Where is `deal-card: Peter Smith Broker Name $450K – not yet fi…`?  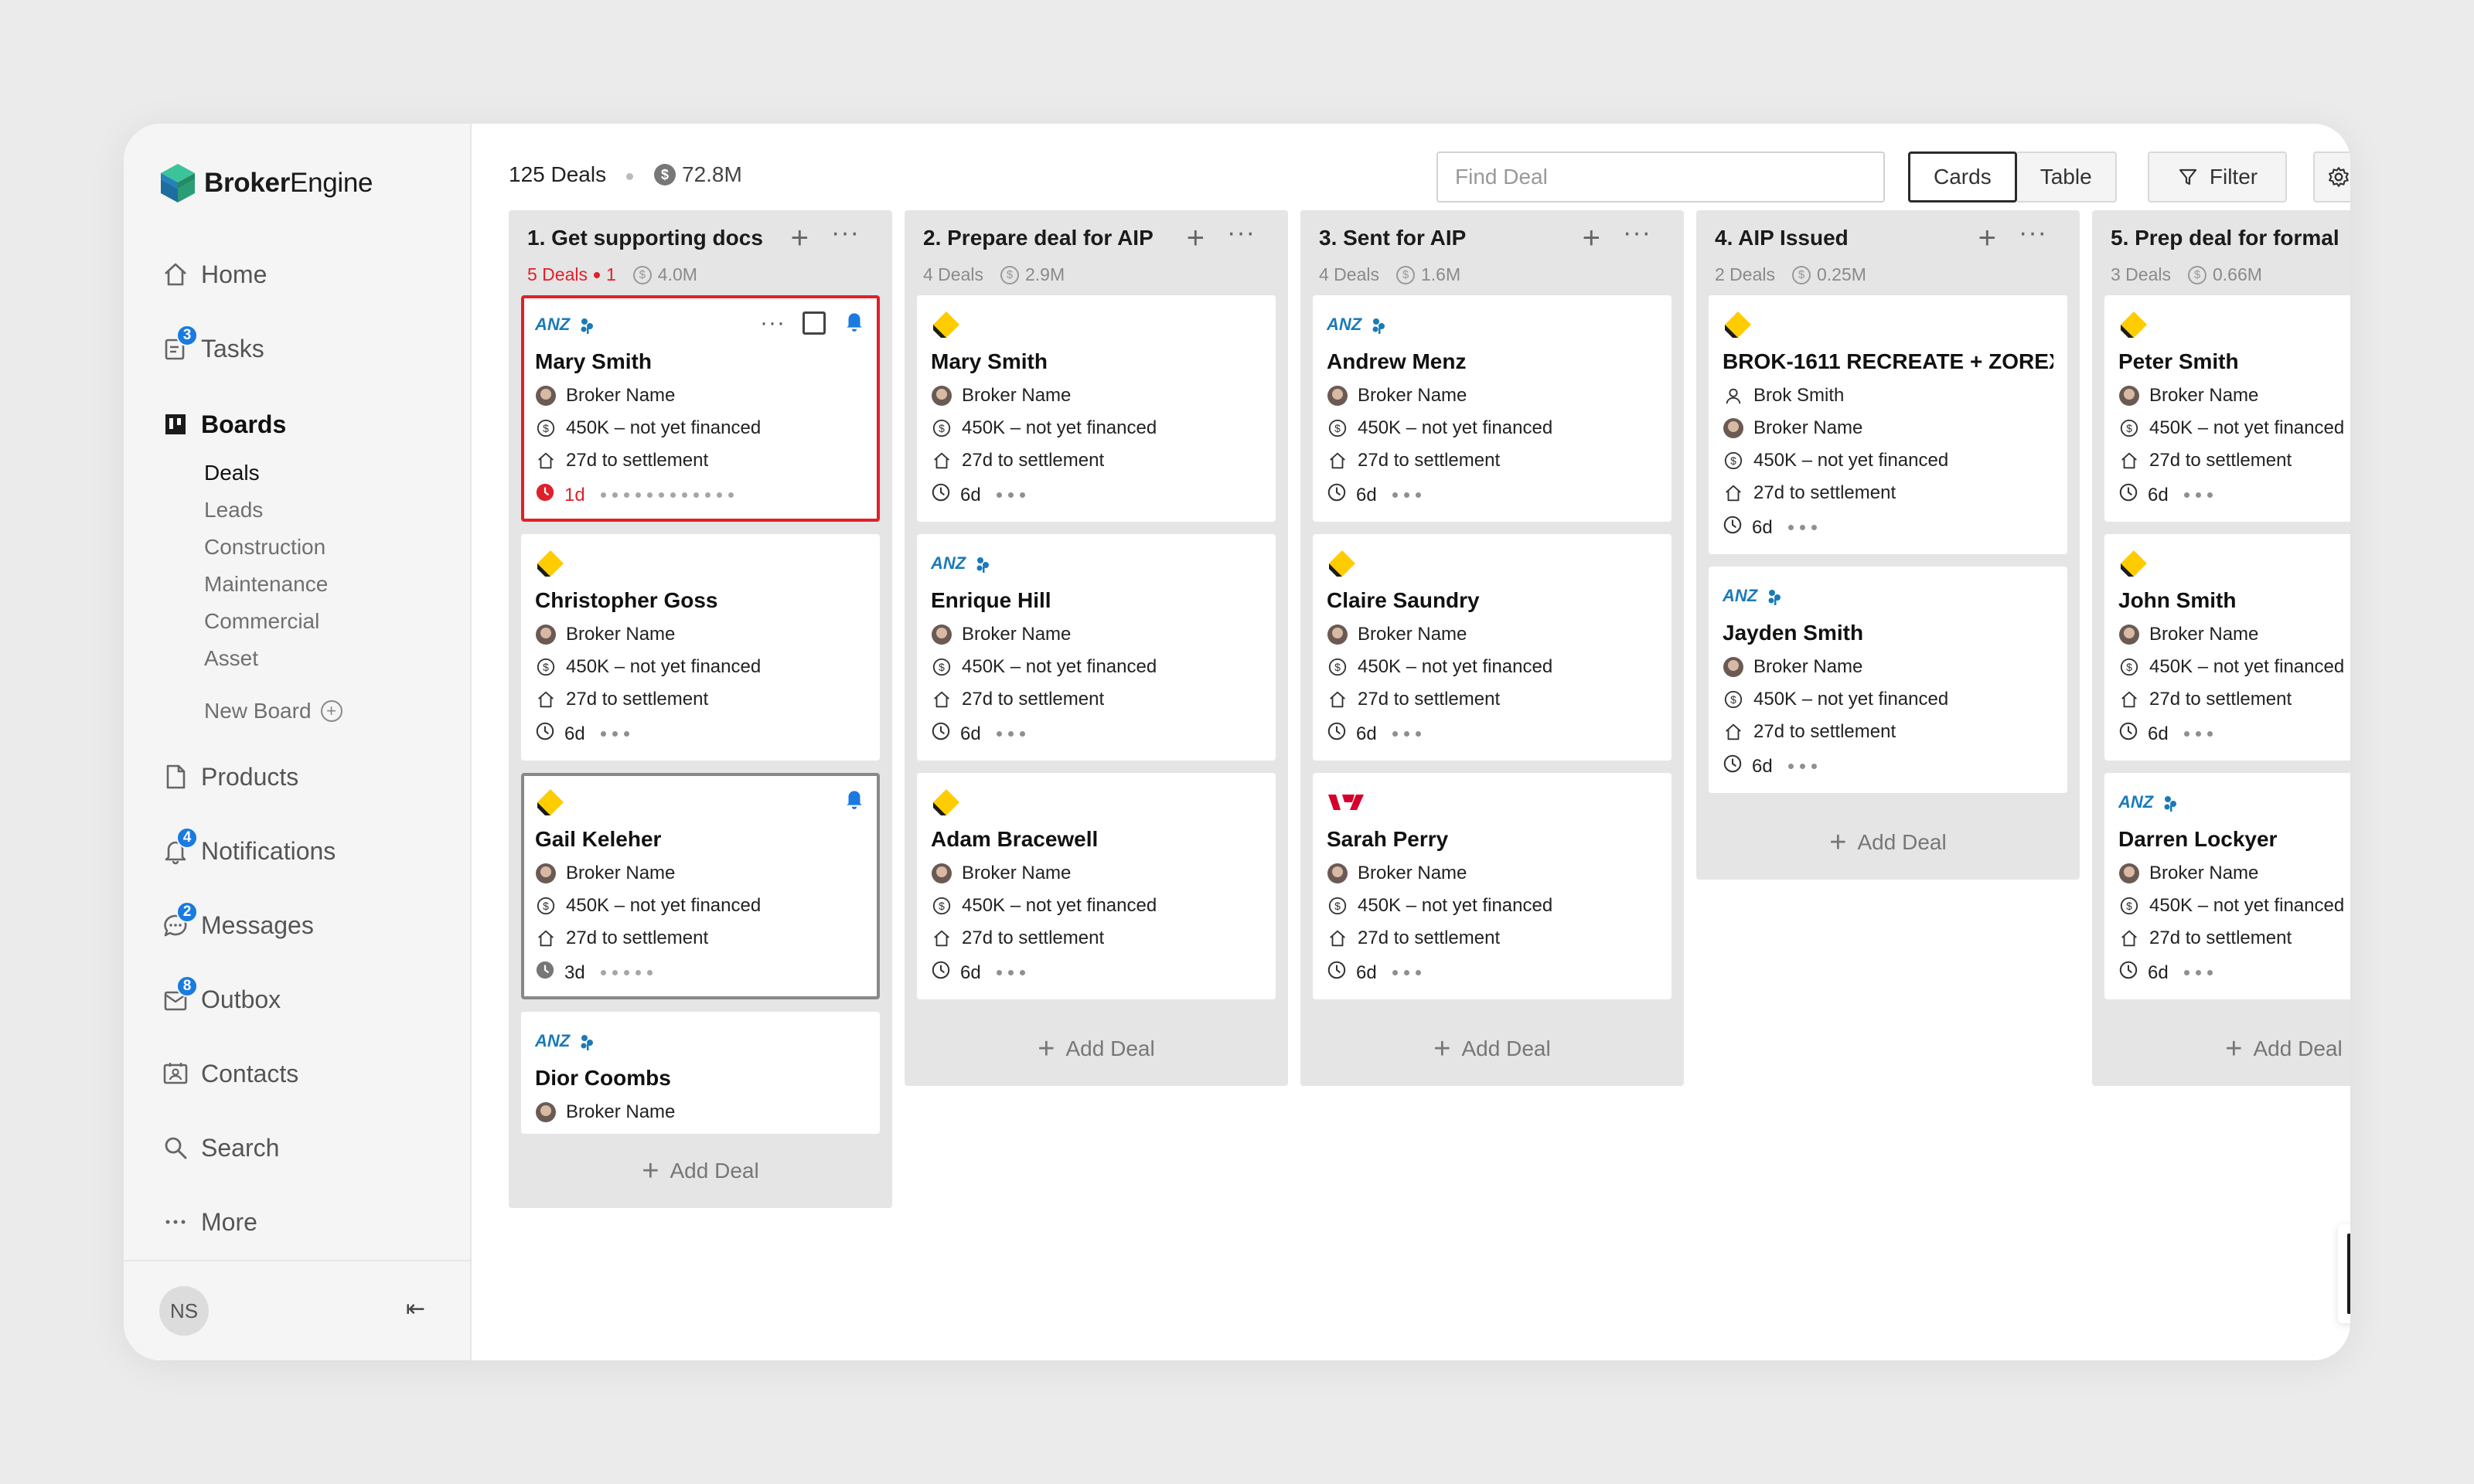
deal-card: Peter Smith Broker Name $450K – not yet fi… is located at coordinates (2227, 408).